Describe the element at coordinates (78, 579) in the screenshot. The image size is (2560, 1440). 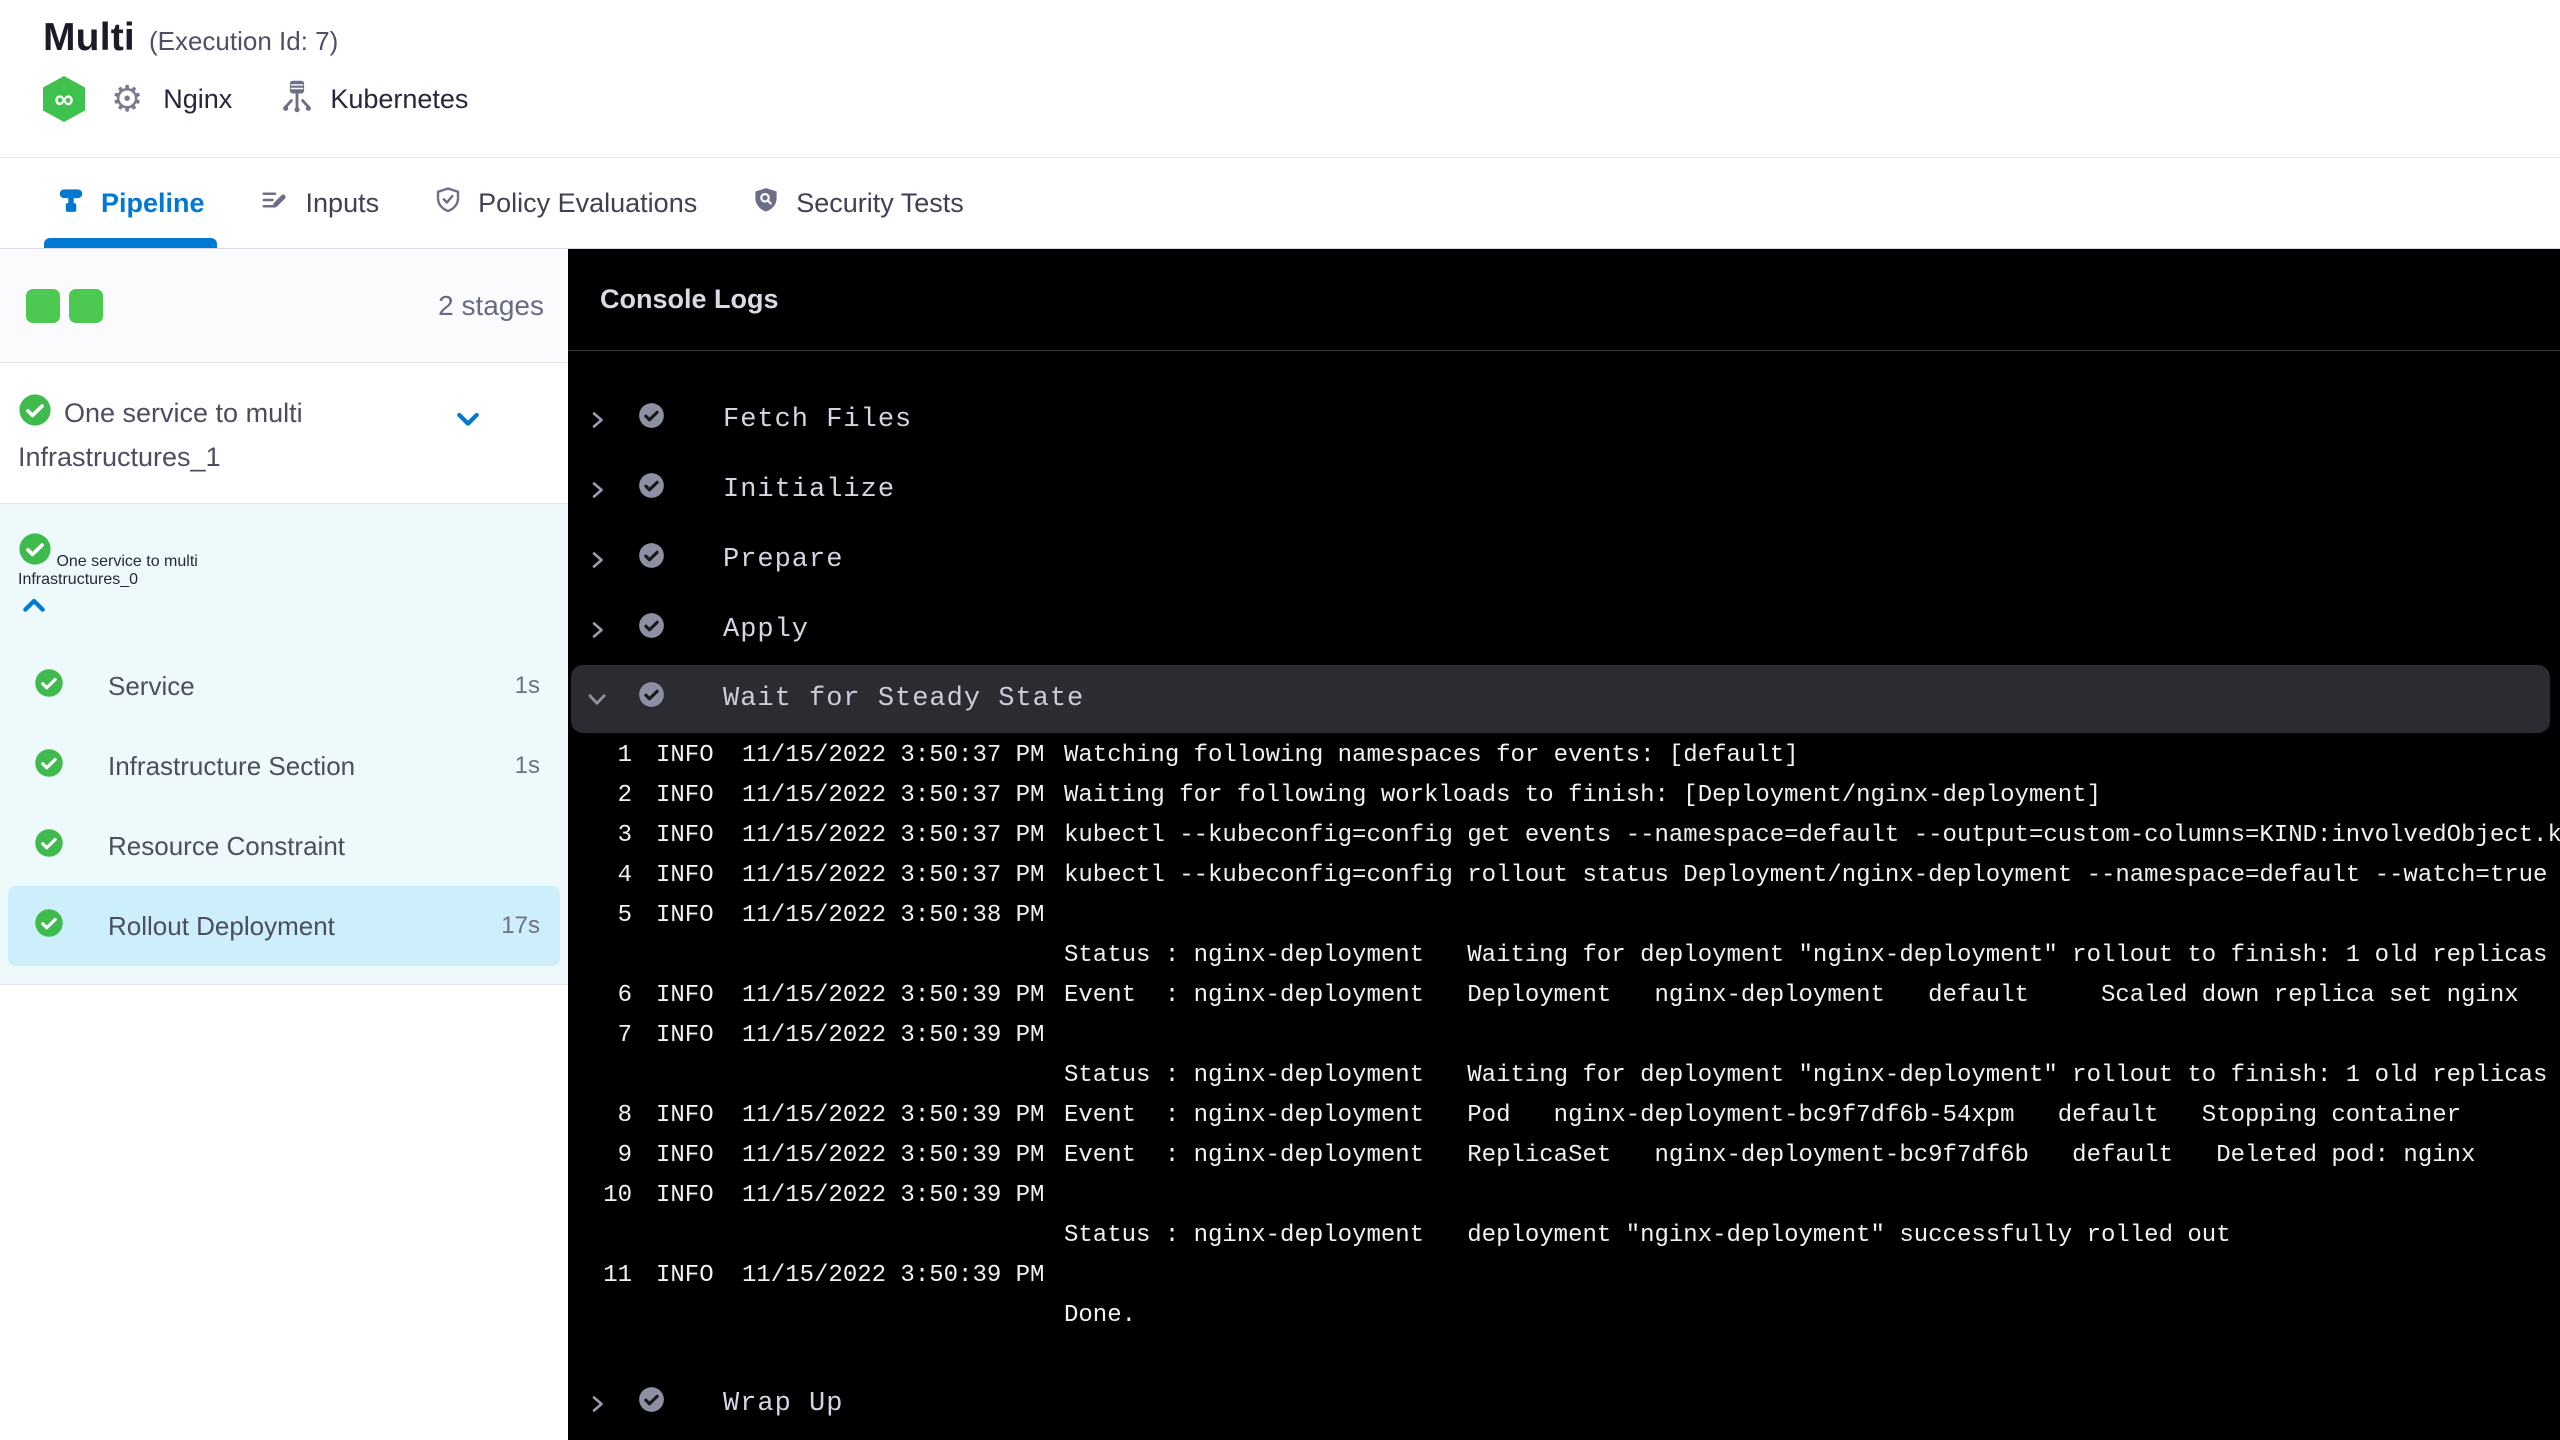
I see `stage-name-line2: Infrastructures_0` at that location.